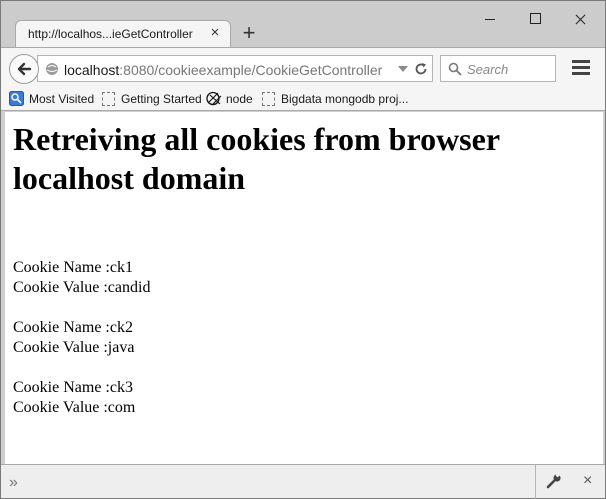 The height and width of the screenshot is (499, 606). What do you see at coordinates (73, 327) in the screenshot?
I see `cookie-name: Cookie Name :ck2` at bounding box center [73, 327].